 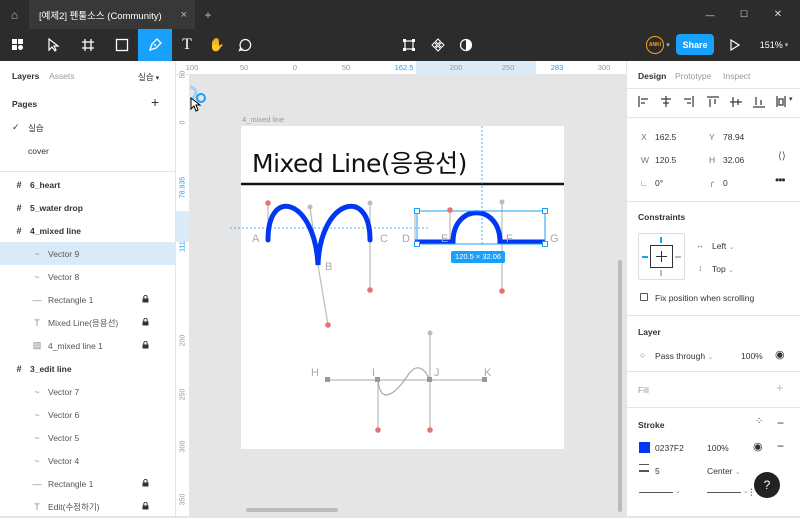 What do you see at coordinates (665, 137) in the screenshot?
I see `x-input: 162.5` at bounding box center [665, 137].